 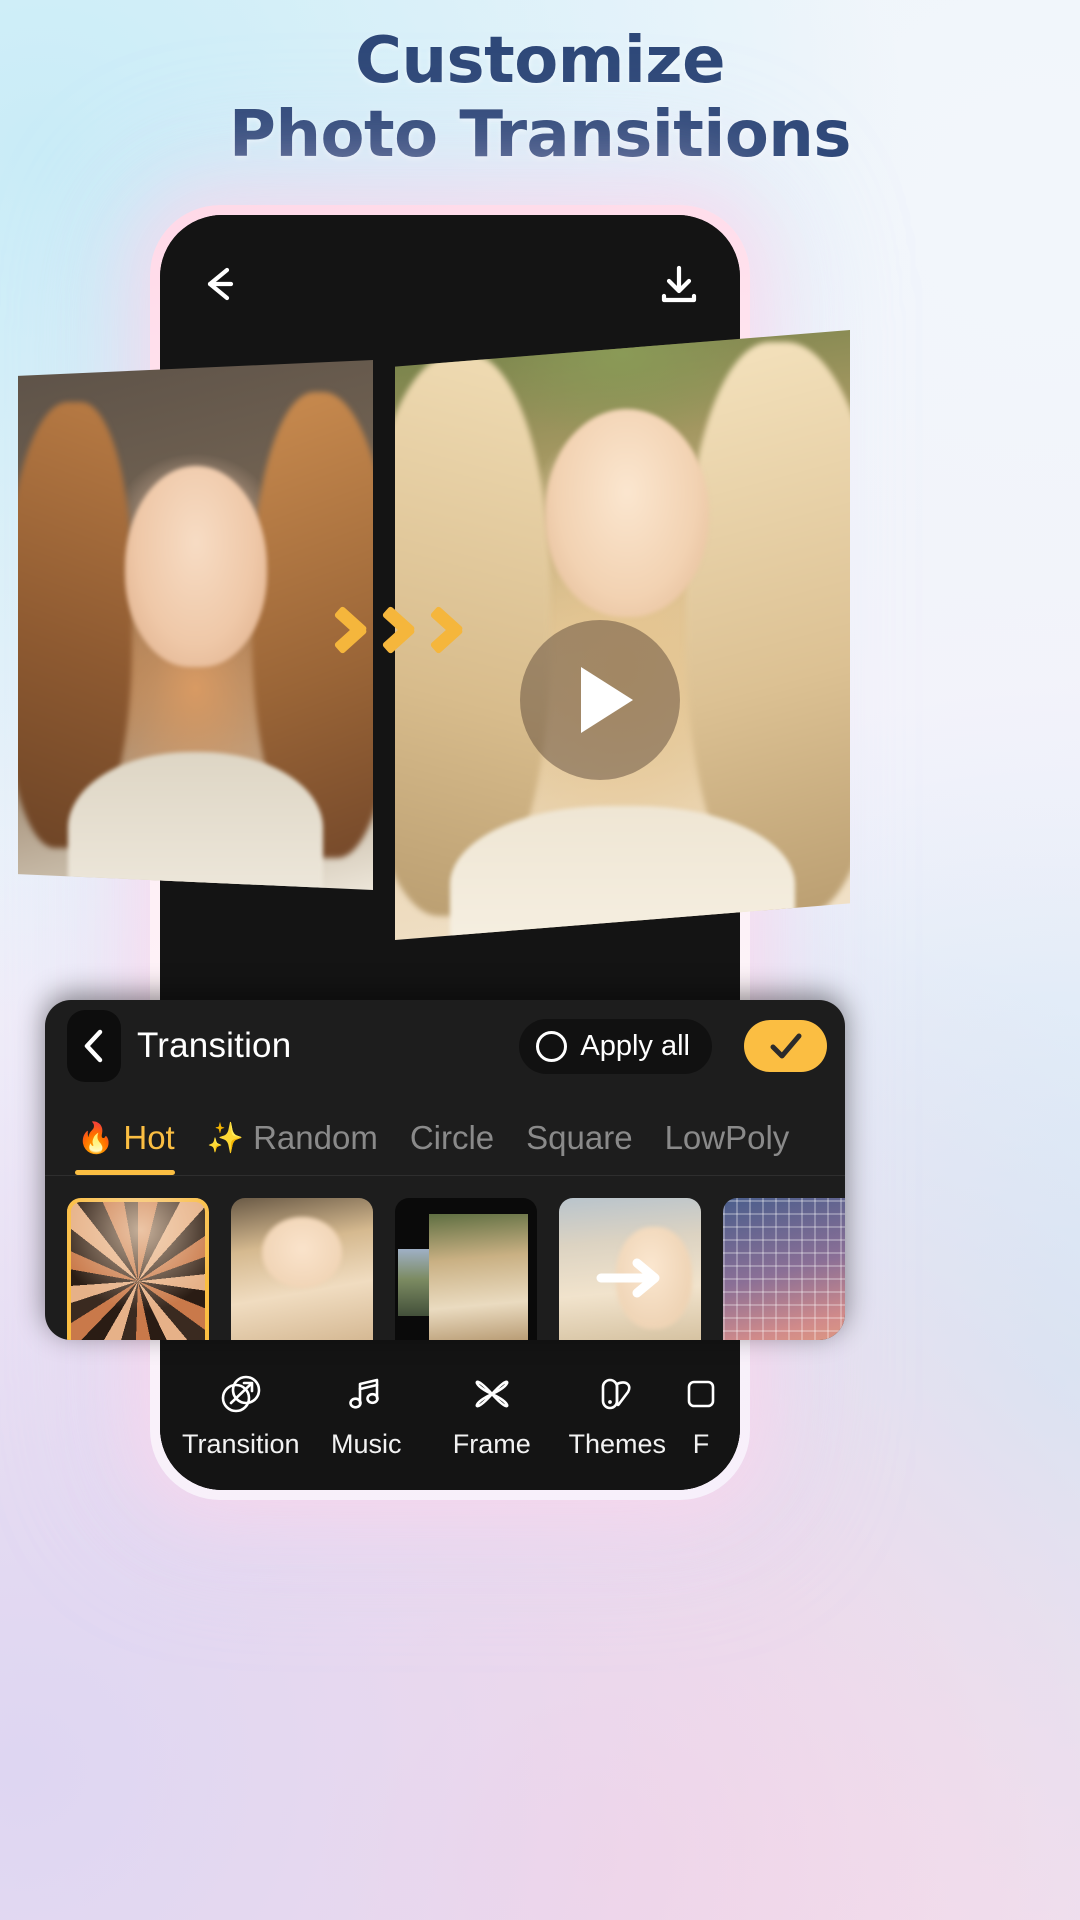 What do you see at coordinates (579, 1137) in the screenshot?
I see `tab-label-square: Square` at bounding box center [579, 1137].